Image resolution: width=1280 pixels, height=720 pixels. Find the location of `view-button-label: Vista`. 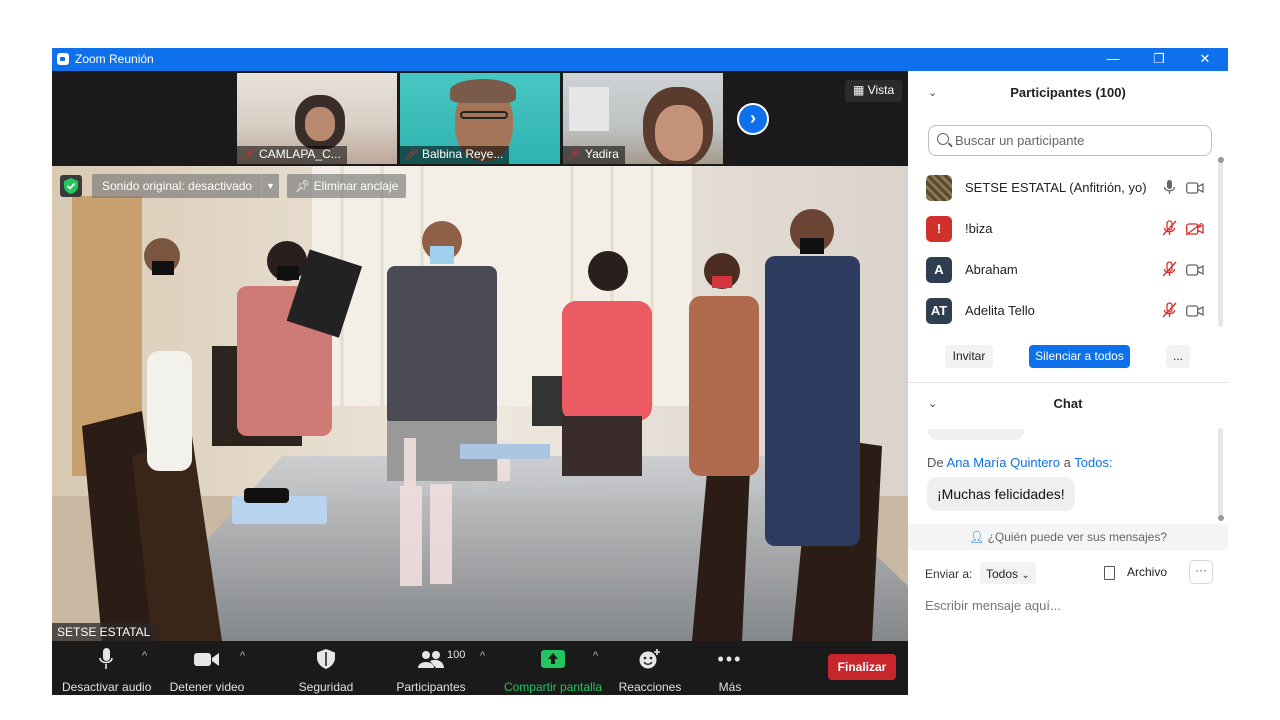

view-button-label: Vista is located at coordinates (881, 90).